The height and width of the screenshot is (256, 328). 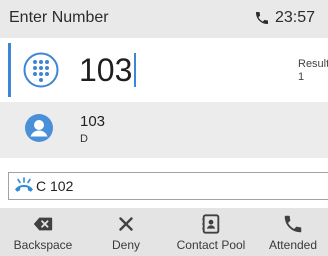 I want to click on active-call-line: C 102, so click(x=168, y=186).